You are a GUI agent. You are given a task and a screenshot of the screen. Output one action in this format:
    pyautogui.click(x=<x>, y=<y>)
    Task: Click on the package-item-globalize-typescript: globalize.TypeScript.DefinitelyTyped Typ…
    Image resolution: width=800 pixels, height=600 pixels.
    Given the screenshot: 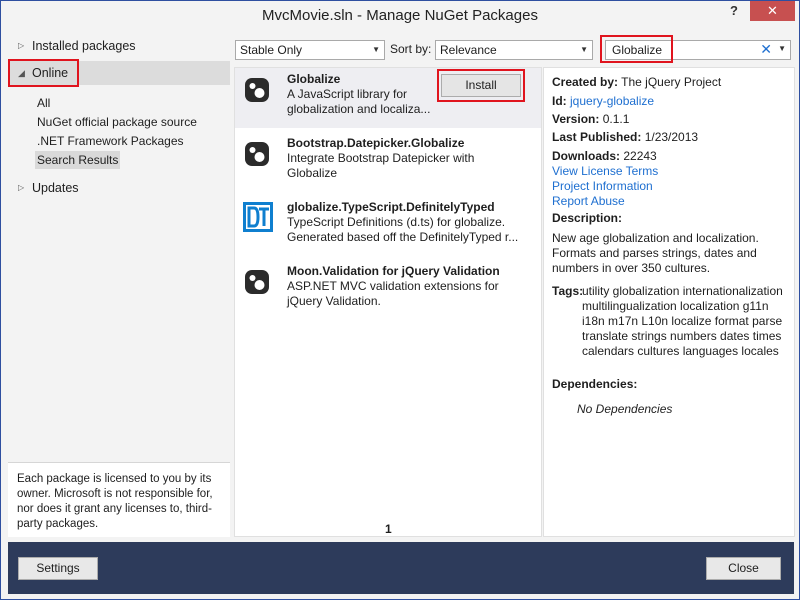 What is the action you would take?
    pyautogui.click(x=388, y=226)
    